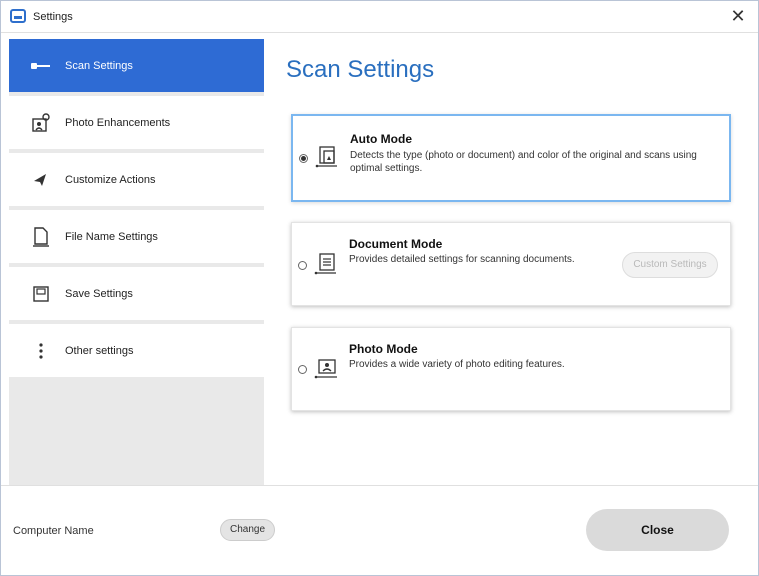 This screenshot has width=759, height=576. I want to click on close-window-icon: ✕, so click(738, 16).